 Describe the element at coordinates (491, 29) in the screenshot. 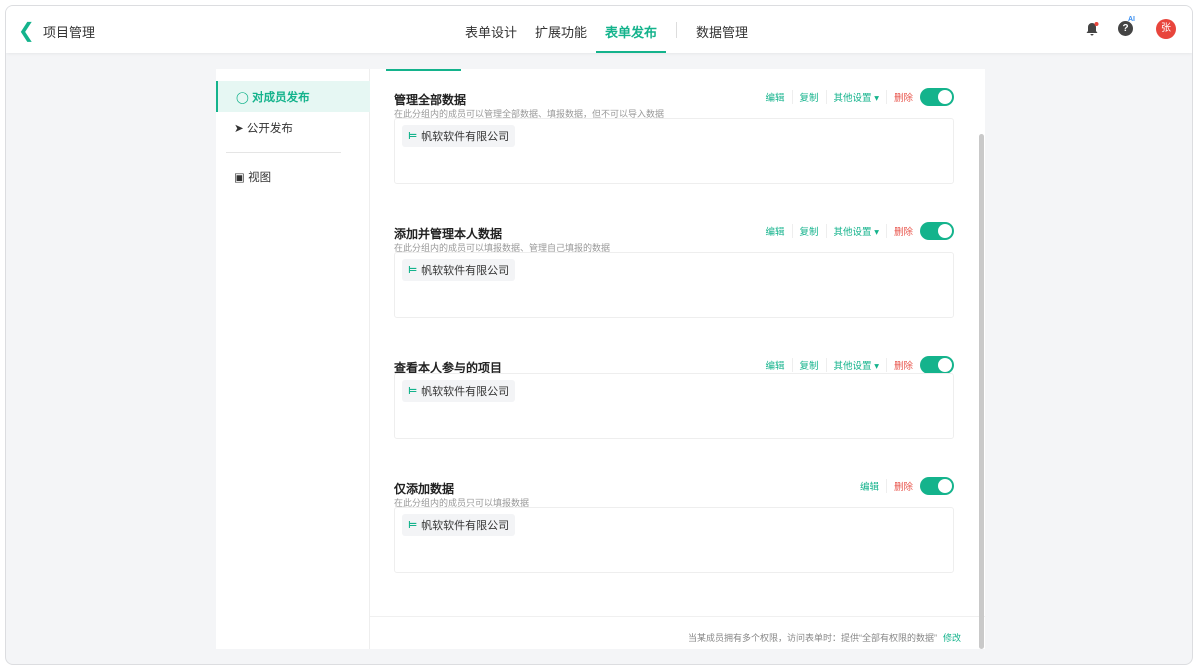

I see `tab-form-design: 表单设计` at that location.